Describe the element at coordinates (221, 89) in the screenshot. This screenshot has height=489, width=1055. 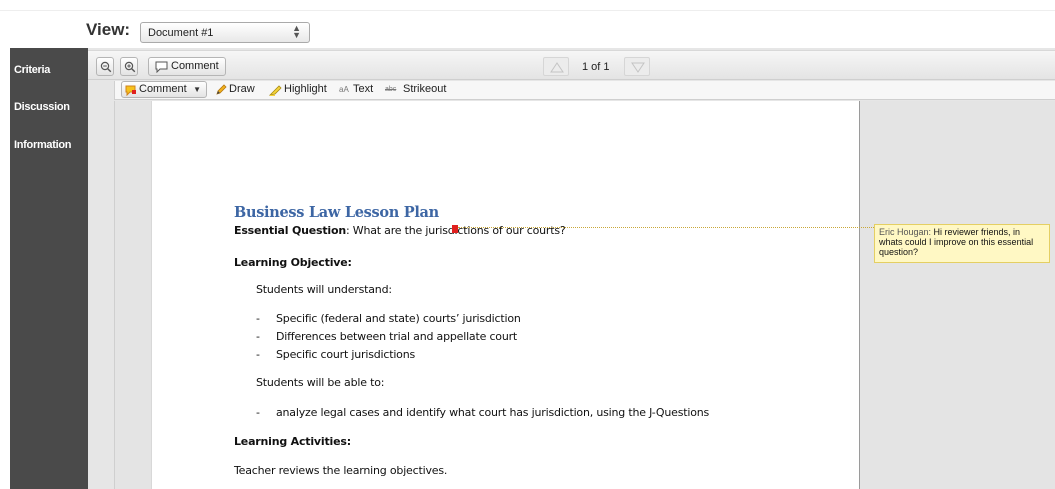
I see `pencil-icon` at that location.